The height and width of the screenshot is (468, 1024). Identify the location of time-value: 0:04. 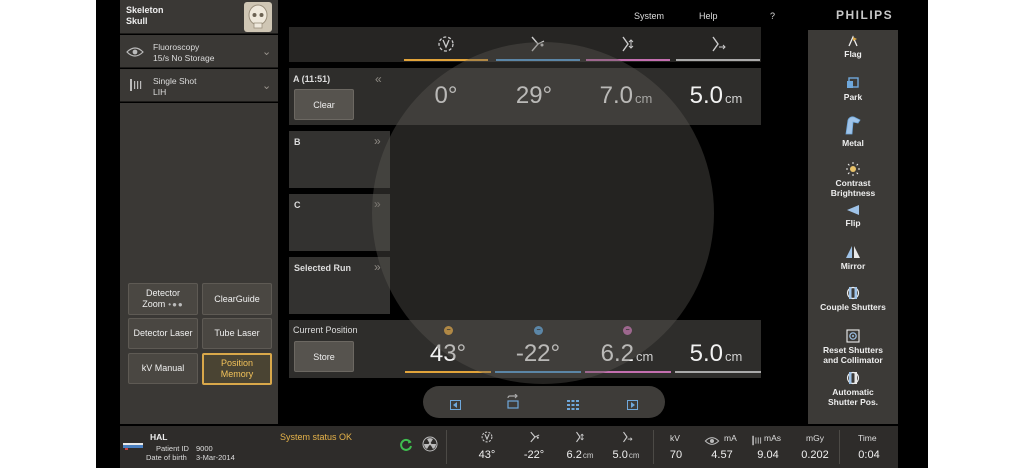
(869, 455).